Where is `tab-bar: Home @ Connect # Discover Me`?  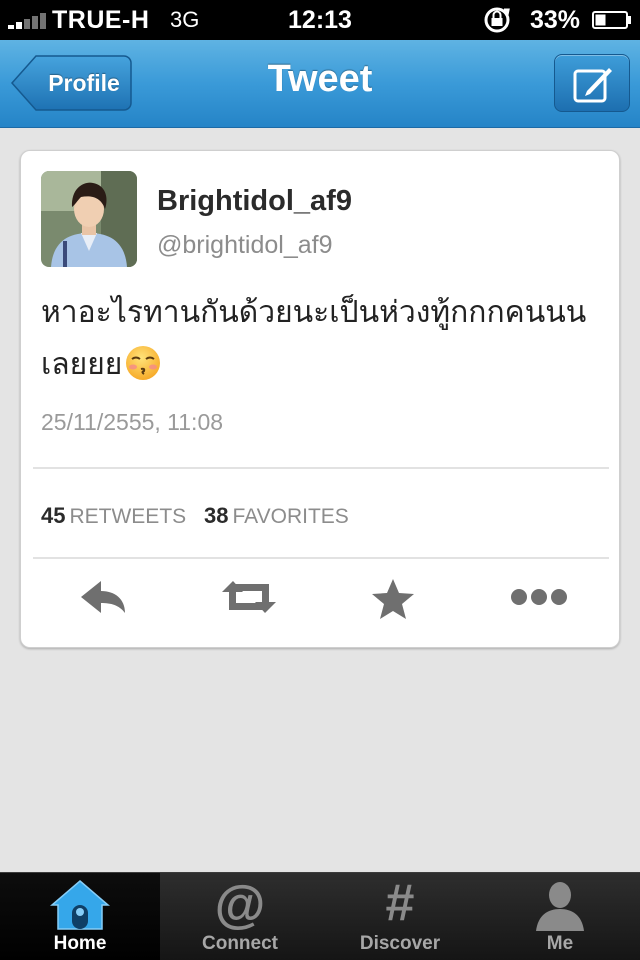
tab-bar: Home @ Connect # Discover Me is located at coordinates (320, 916).